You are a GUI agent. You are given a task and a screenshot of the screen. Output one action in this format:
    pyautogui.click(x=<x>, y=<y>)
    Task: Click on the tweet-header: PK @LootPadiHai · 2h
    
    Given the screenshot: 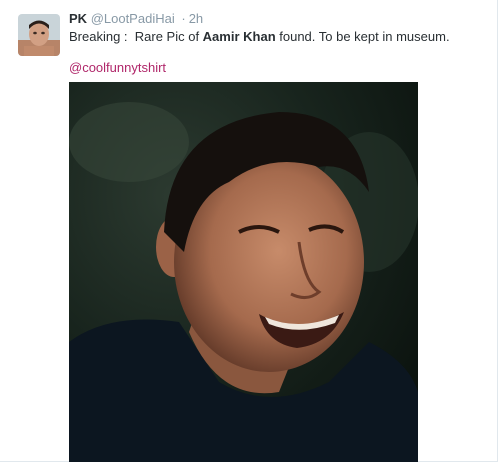 What is the action you would take?
    pyautogui.click(x=136, y=19)
    